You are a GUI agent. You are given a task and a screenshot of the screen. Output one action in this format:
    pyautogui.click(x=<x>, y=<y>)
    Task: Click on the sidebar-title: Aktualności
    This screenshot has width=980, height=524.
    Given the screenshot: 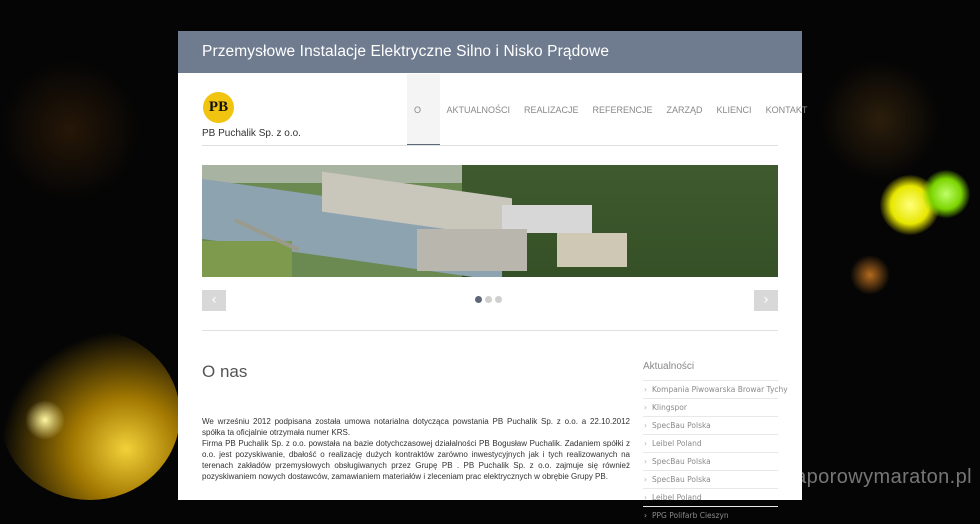 What is the action you would take?
    pyautogui.click(x=669, y=366)
    